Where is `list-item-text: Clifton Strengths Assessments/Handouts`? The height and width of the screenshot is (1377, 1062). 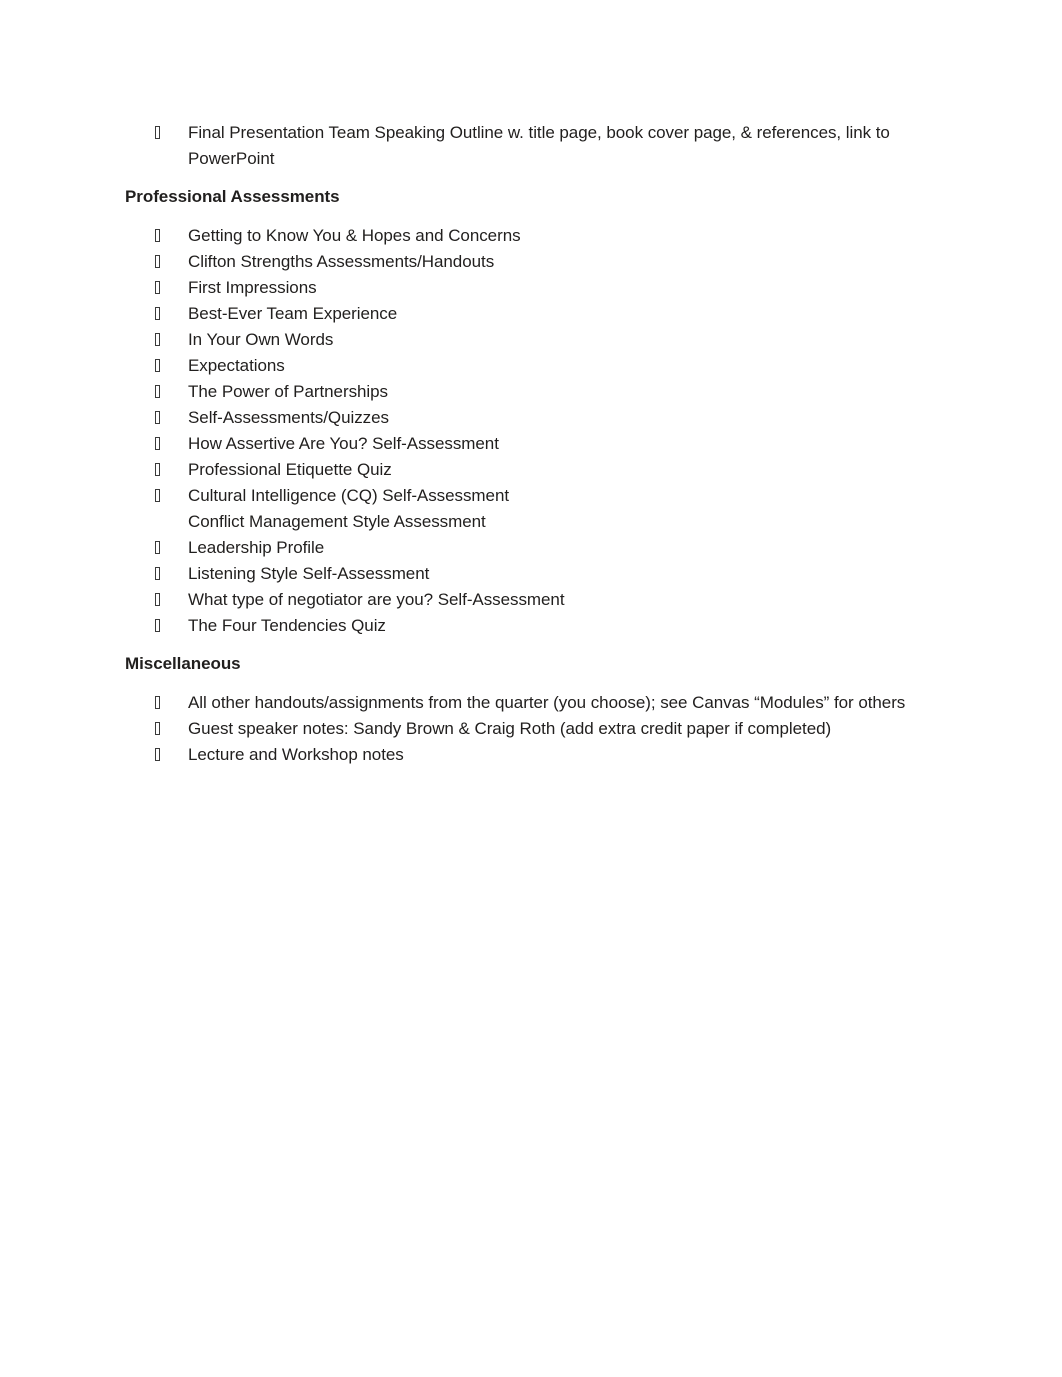
list-item-text: Clifton Strengths Assessments/Handouts is located at coordinates (341, 261).